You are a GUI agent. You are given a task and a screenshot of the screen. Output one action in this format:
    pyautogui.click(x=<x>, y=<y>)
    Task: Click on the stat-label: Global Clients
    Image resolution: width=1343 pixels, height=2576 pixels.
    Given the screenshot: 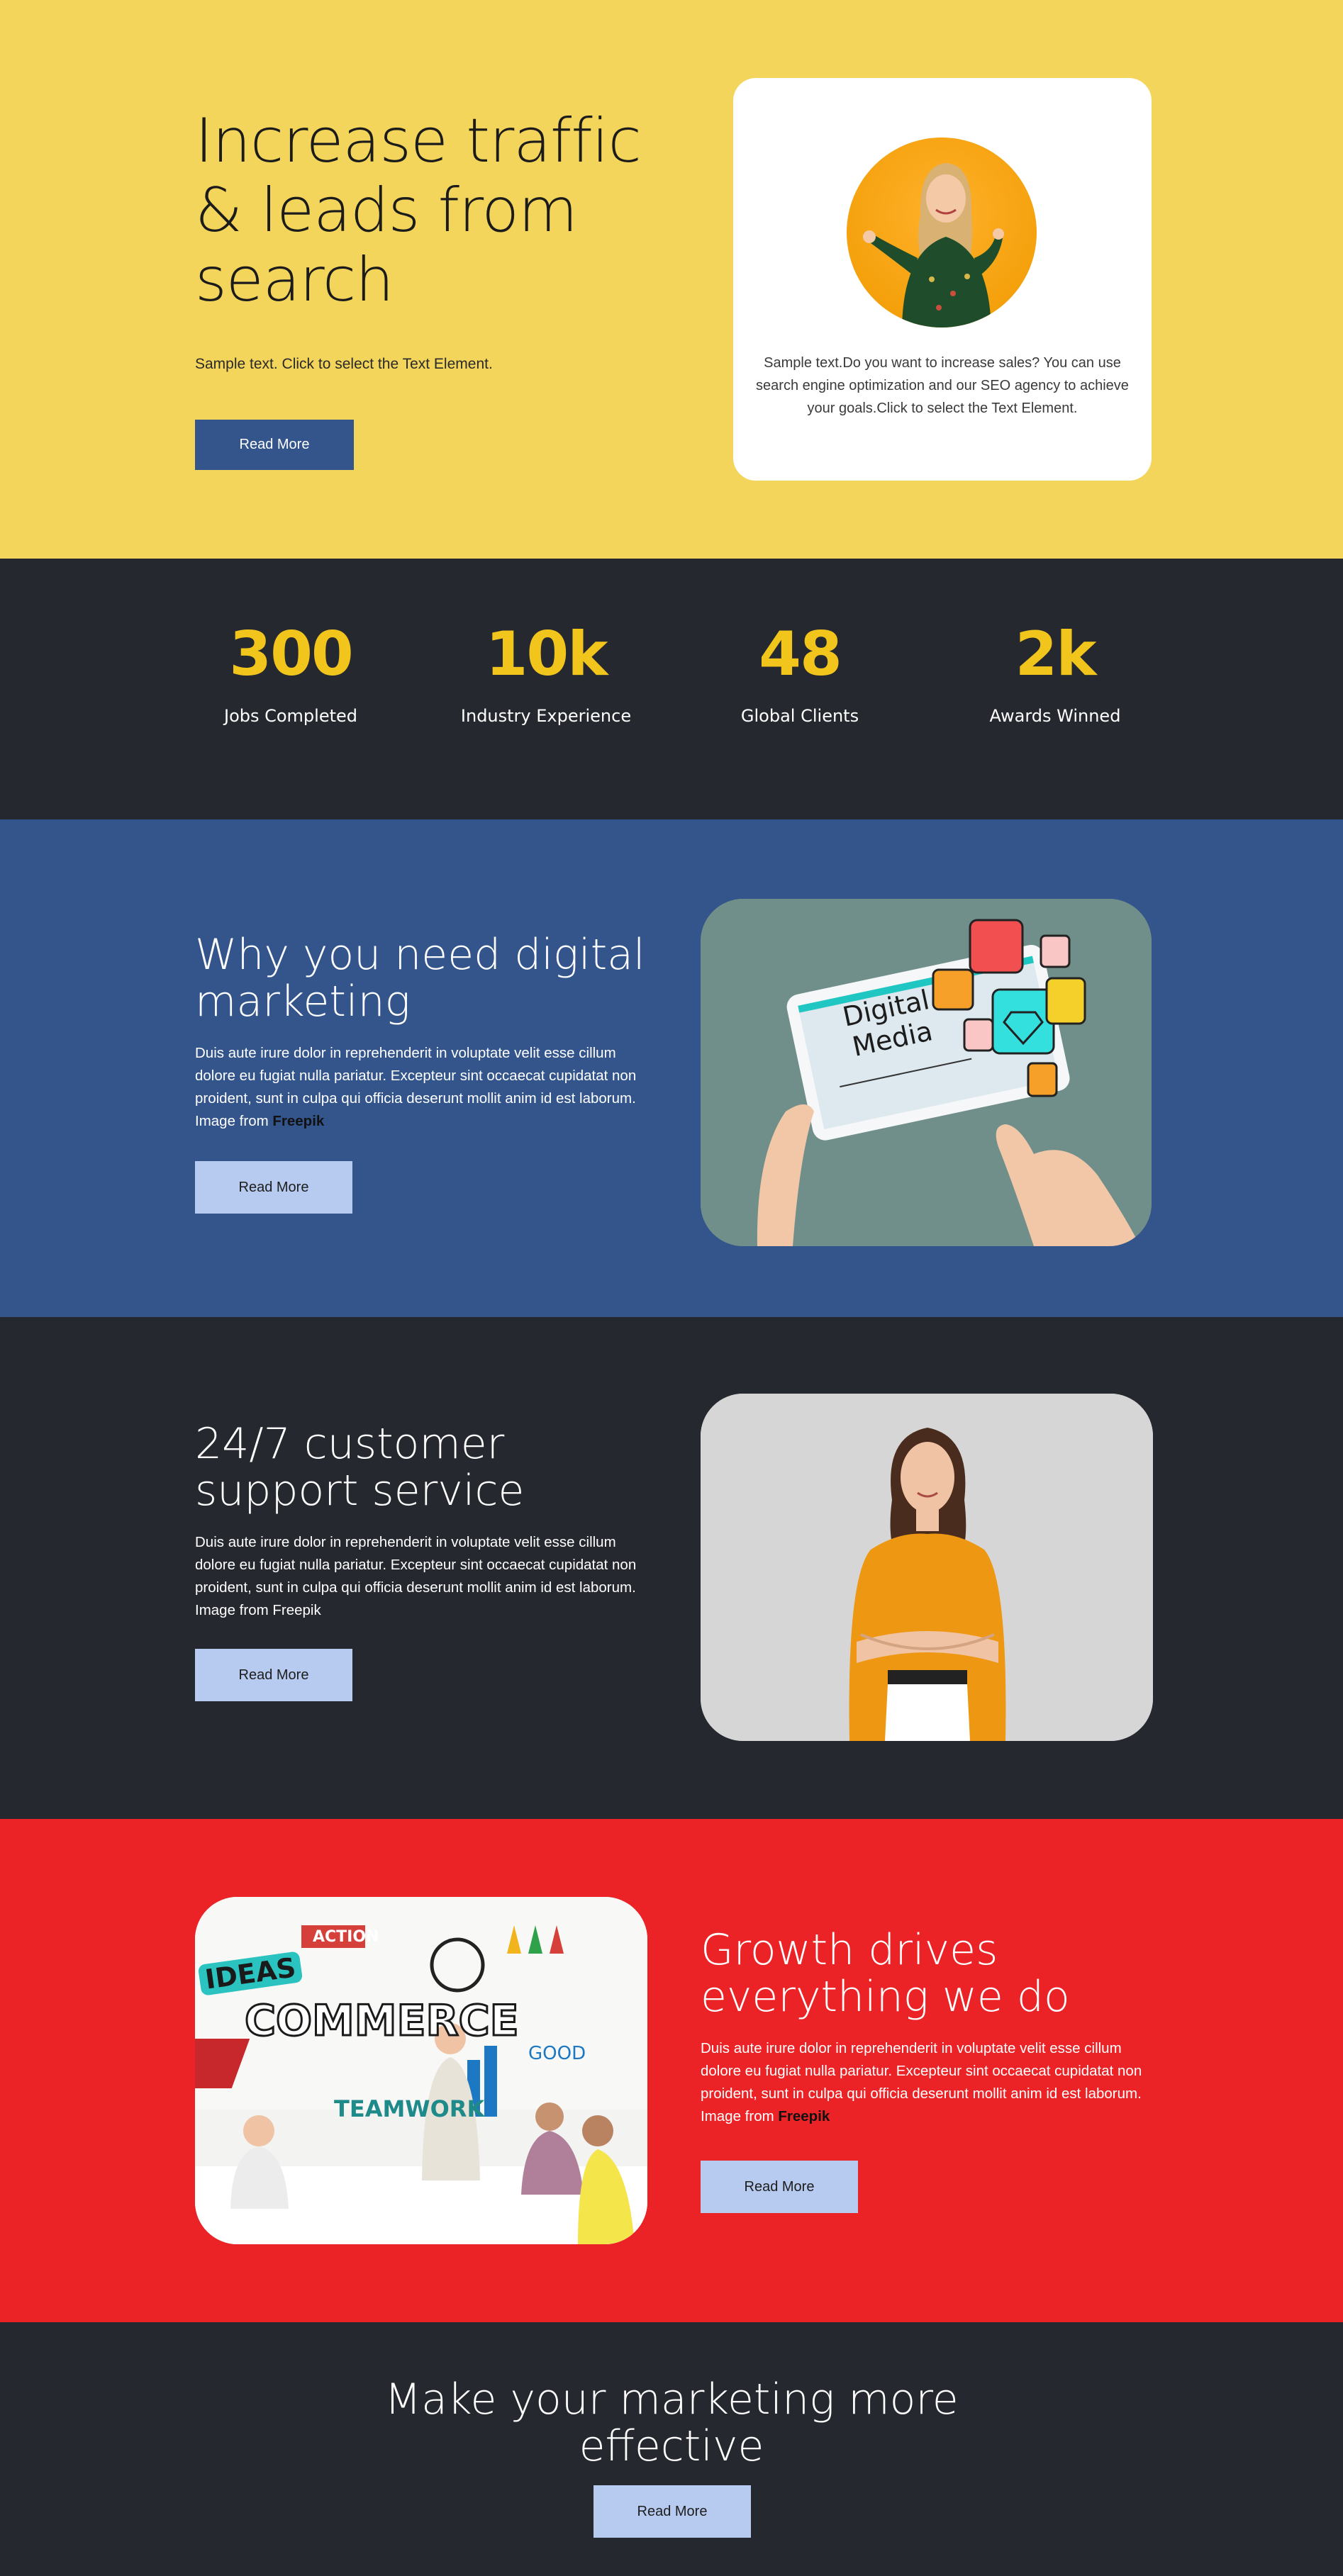 What is the action you would take?
    pyautogui.click(x=799, y=716)
    